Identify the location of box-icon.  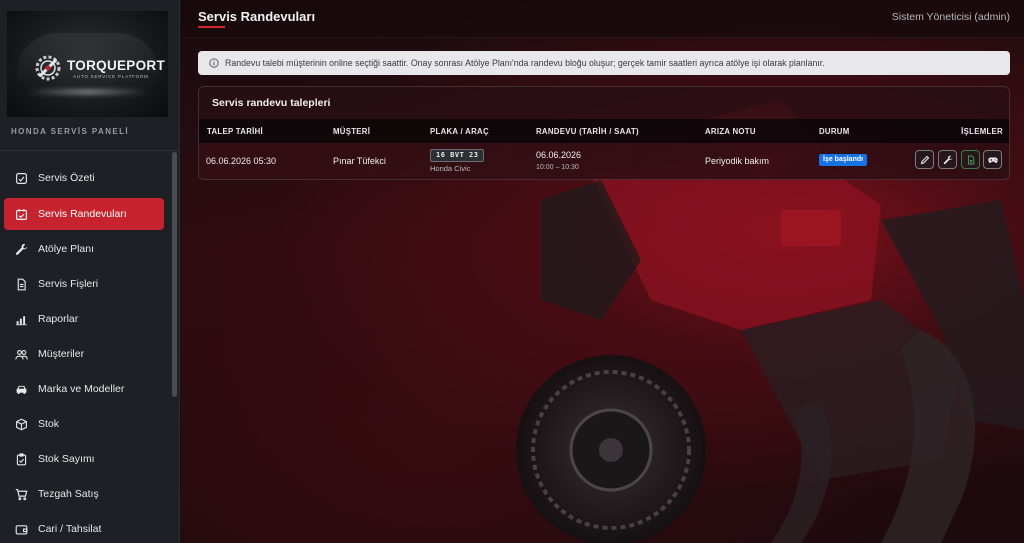
(21, 424).